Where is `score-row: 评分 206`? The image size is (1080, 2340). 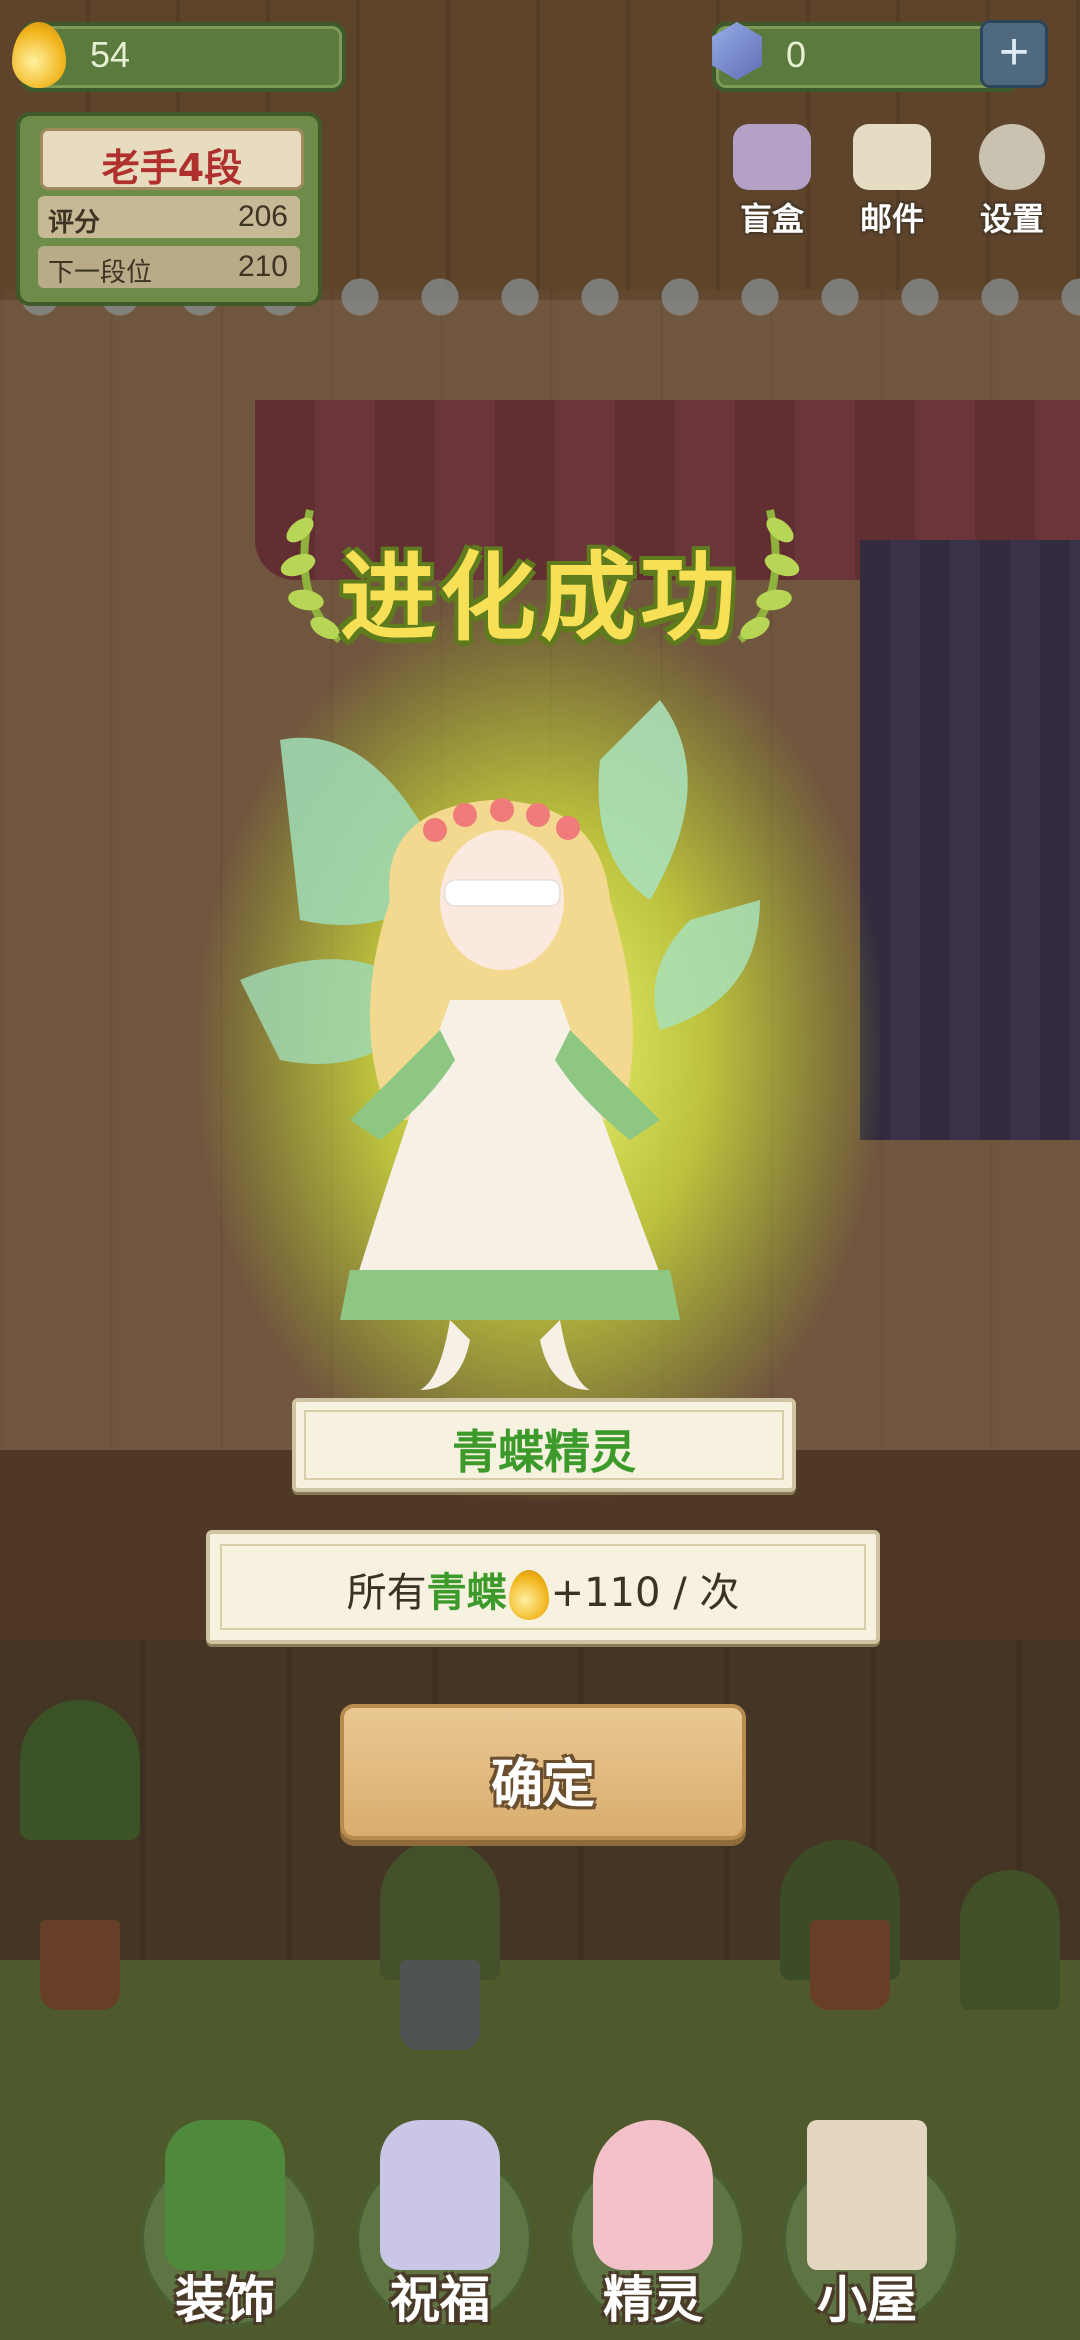 score-row: 评分 206 is located at coordinates (169, 217).